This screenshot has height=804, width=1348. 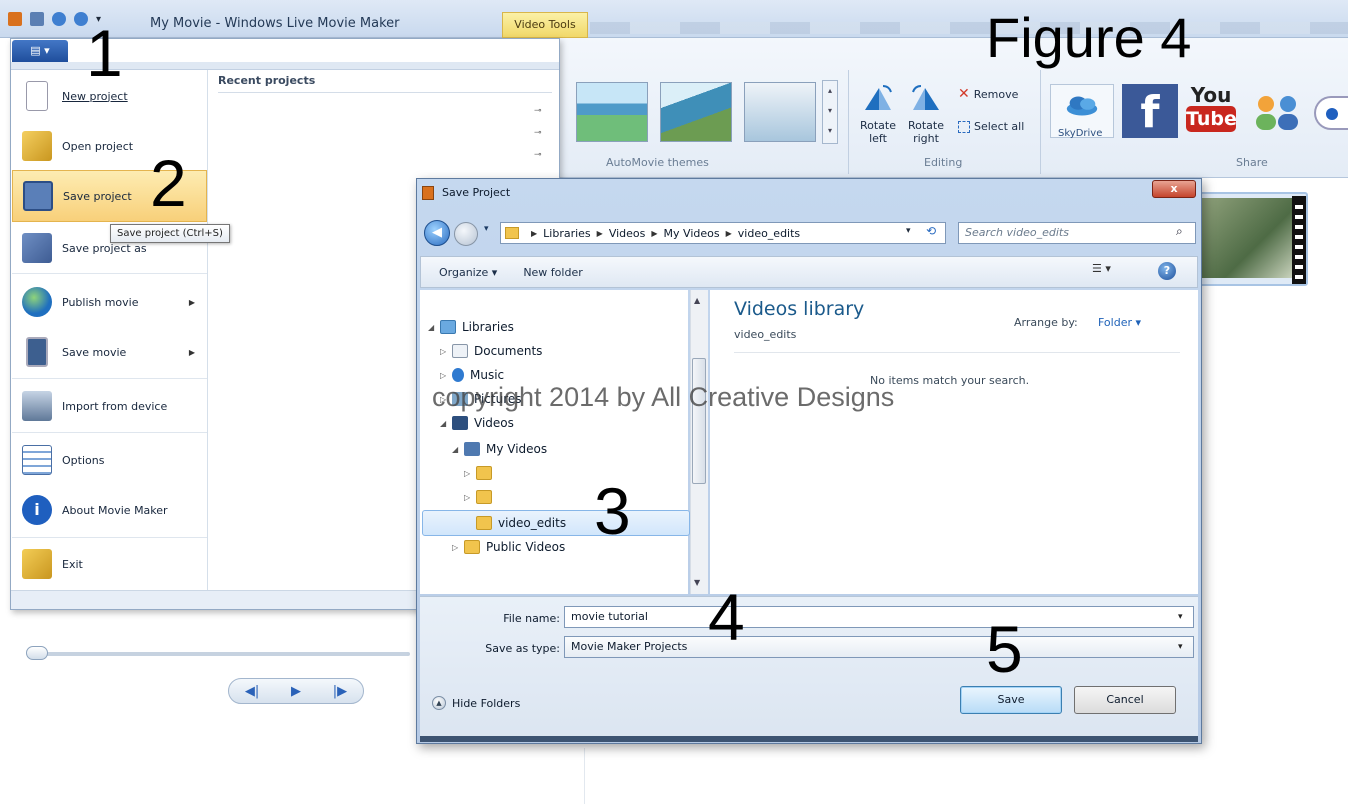 What do you see at coordinates (1174, 189) in the screenshot?
I see `close-button: x` at bounding box center [1174, 189].